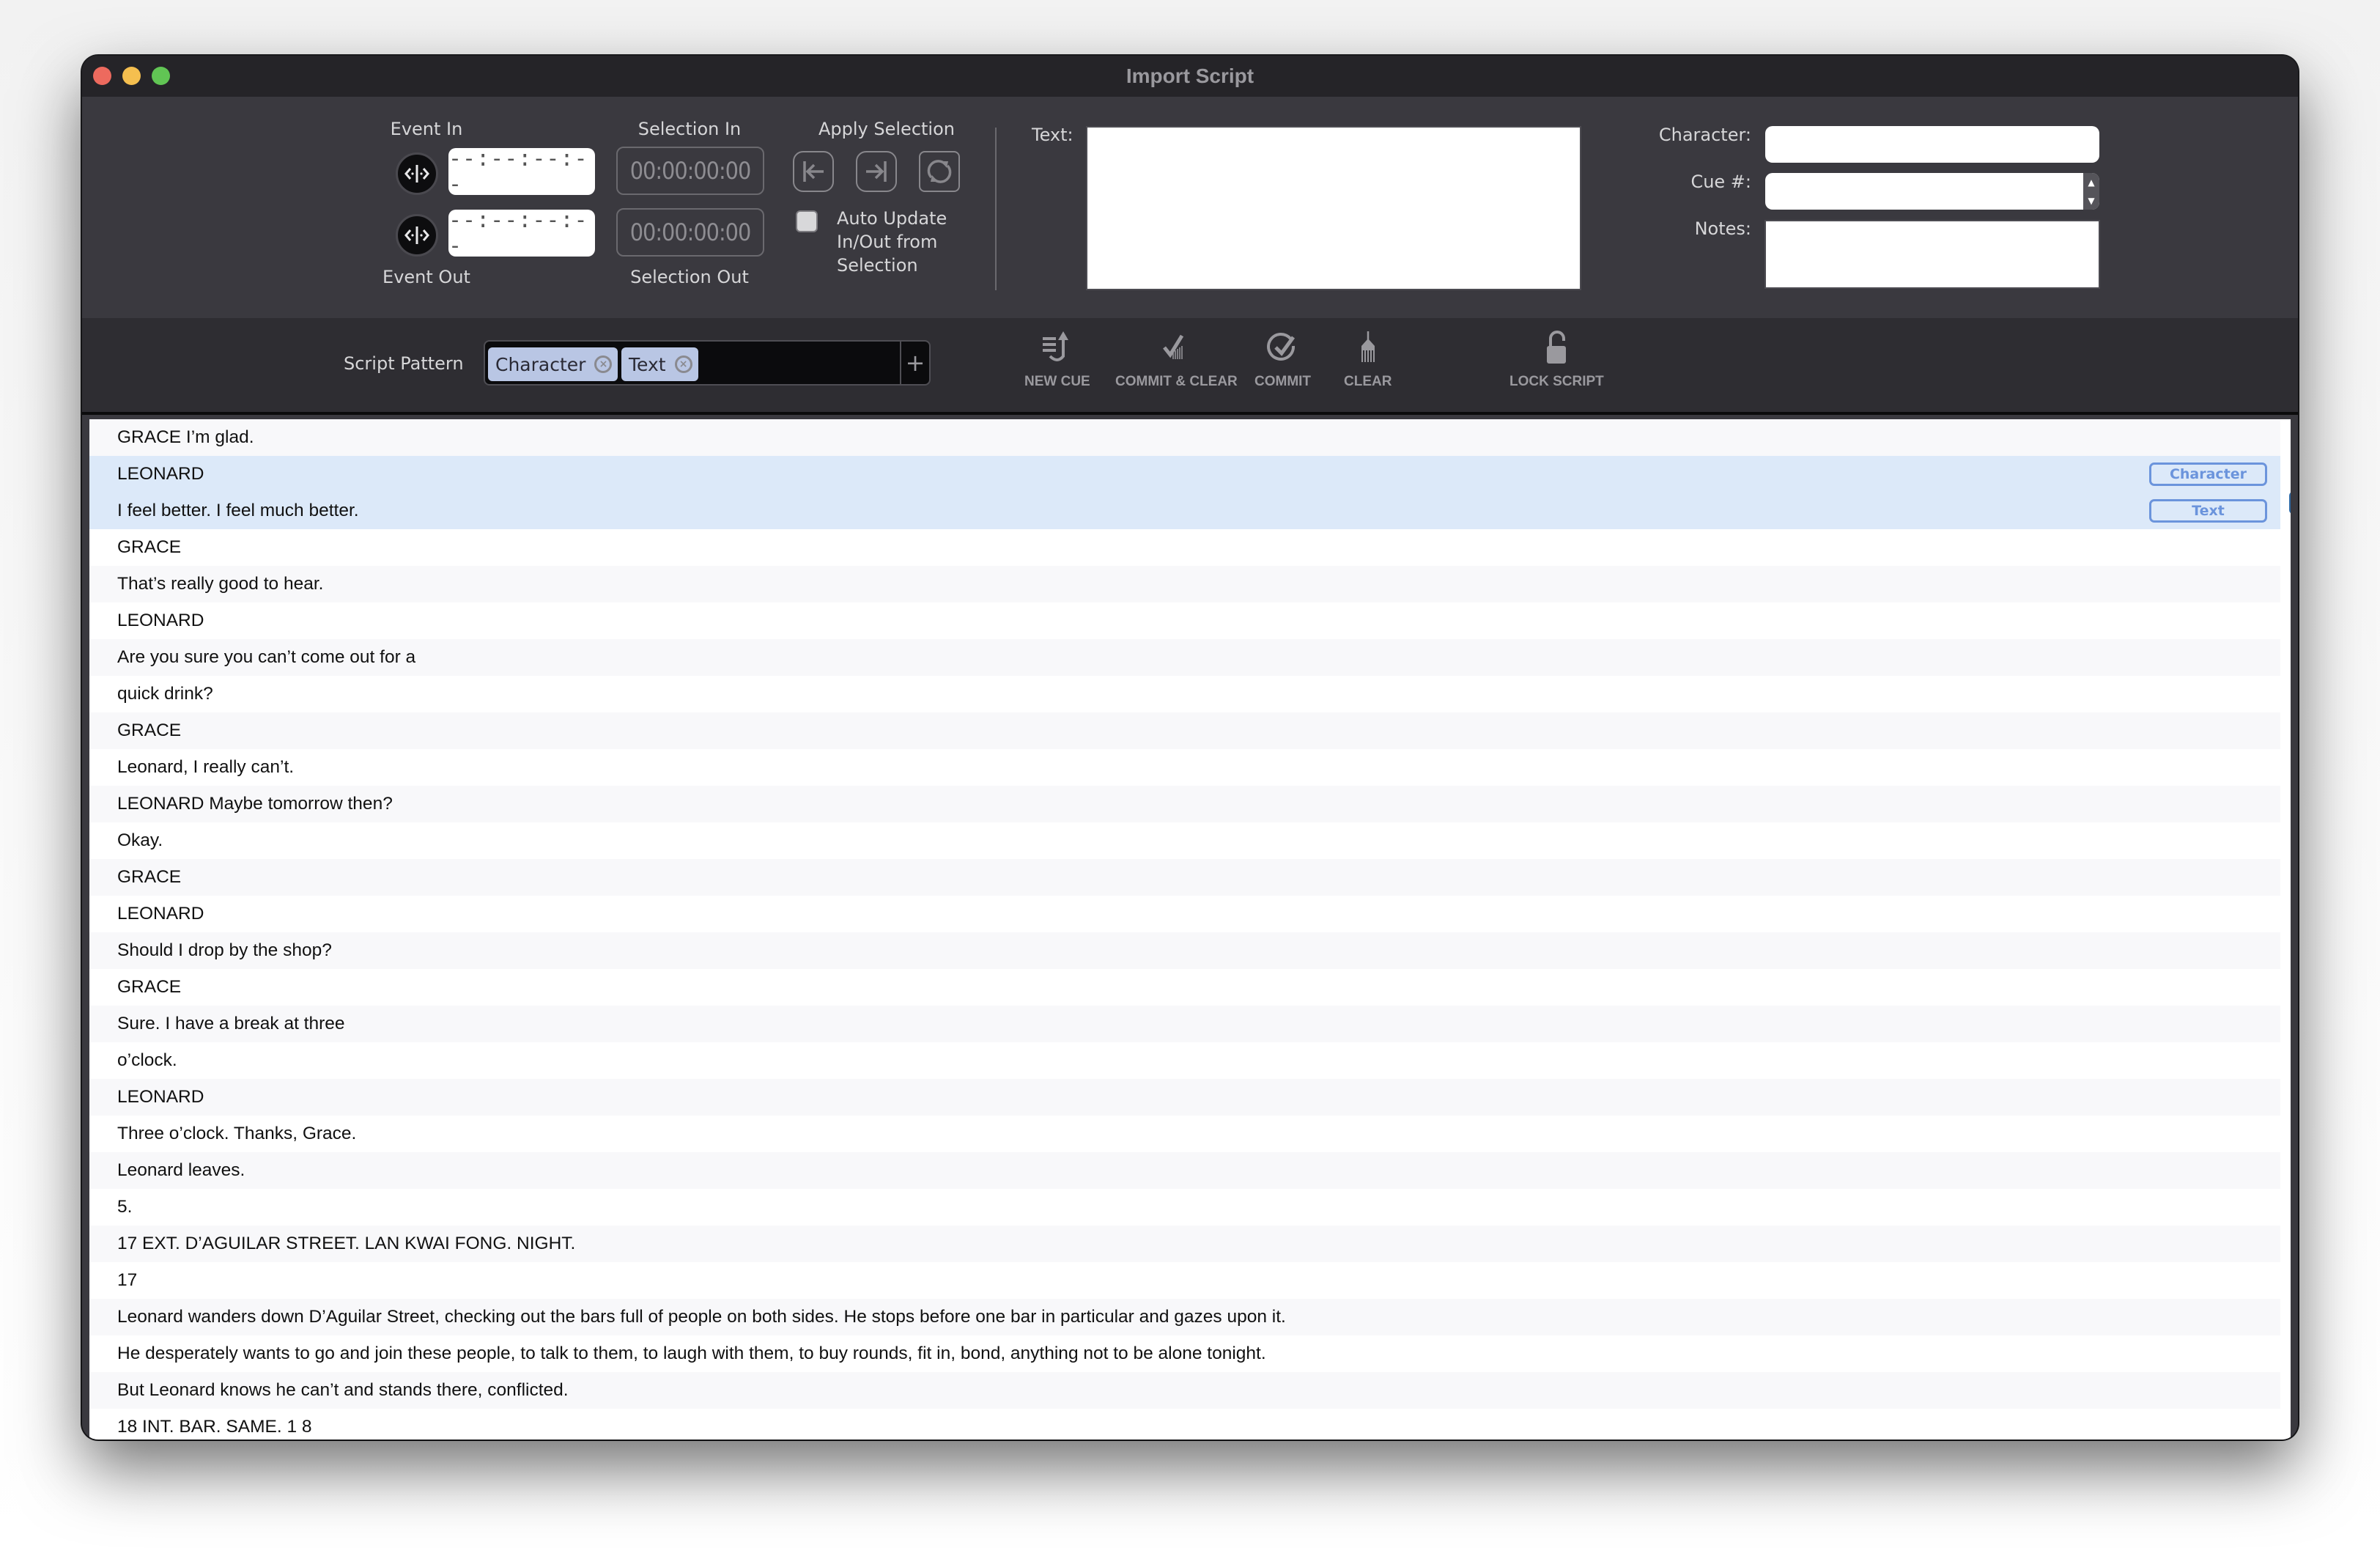 The image size is (2380, 1548). What do you see at coordinates (1184, 1424) in the screenshot?
I see `script-row: 18 INT. BAR. SAME. 1 8` at bounding box center [1184, 1424].